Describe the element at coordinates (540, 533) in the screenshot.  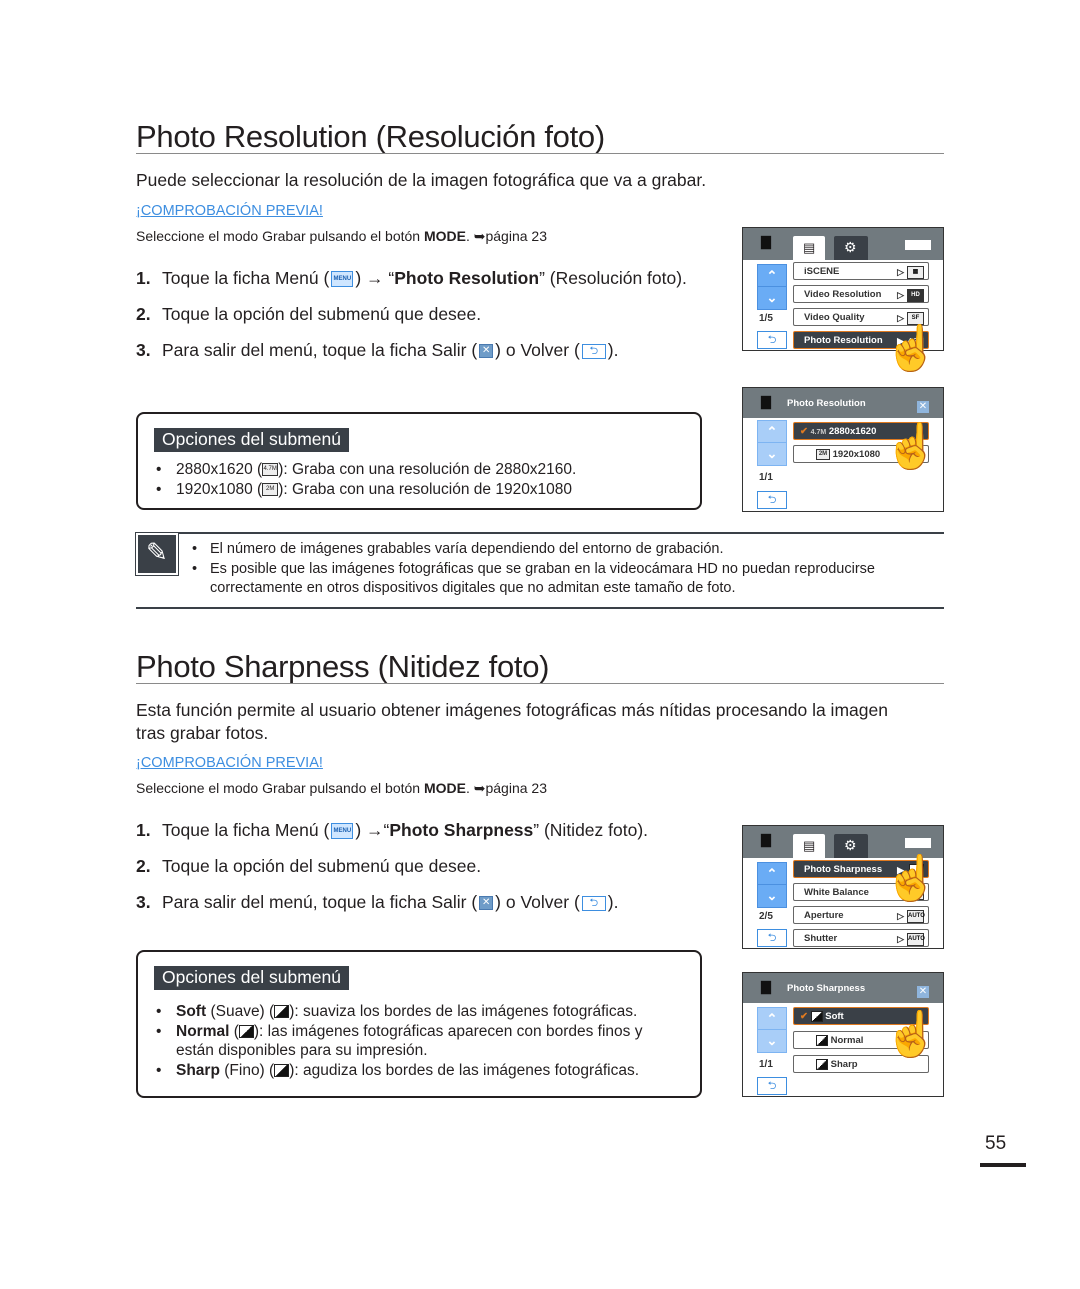
I see `note-top-rule` at that location.